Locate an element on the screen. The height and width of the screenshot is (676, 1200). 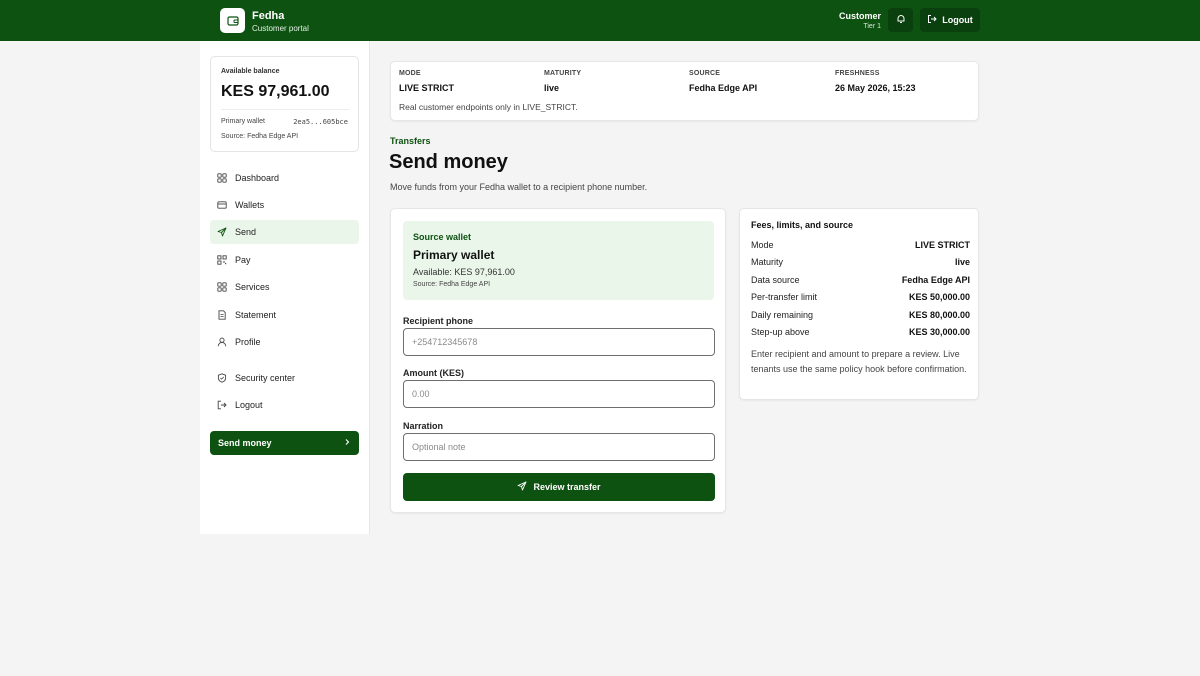
fee-value: LIVE STRICT is located at coordinates (942, 245).